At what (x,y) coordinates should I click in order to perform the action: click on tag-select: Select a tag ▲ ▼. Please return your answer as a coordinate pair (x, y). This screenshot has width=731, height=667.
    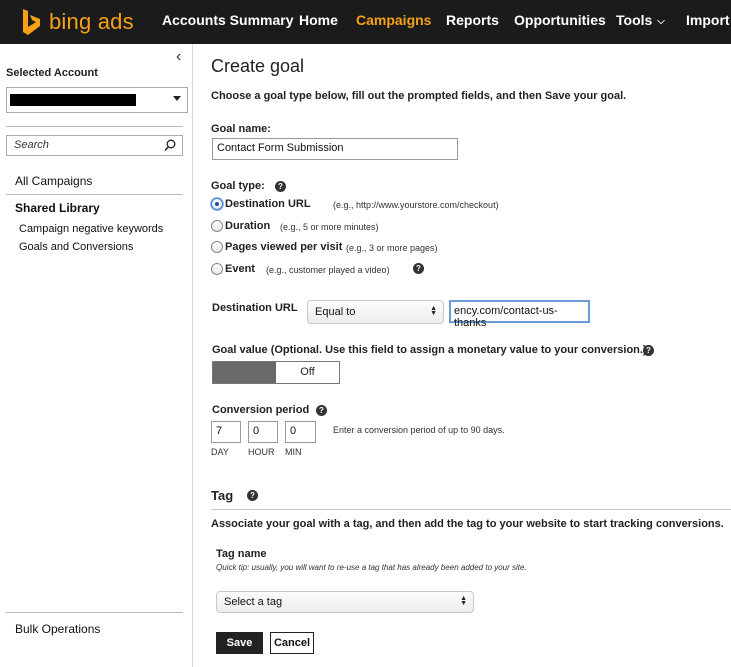
    Looking at the image, I should click on (345, 602).